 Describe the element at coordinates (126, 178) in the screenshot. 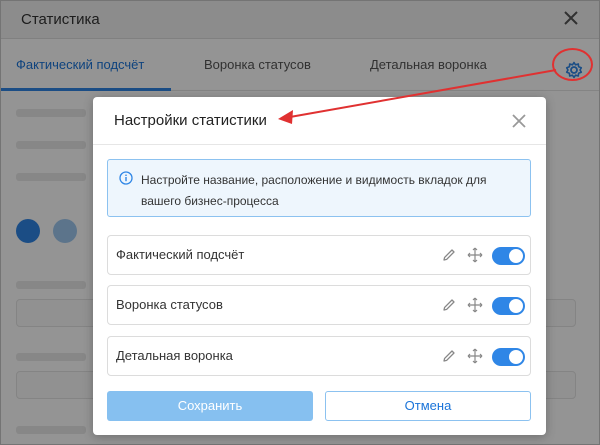

I see `info-icon` at that location.